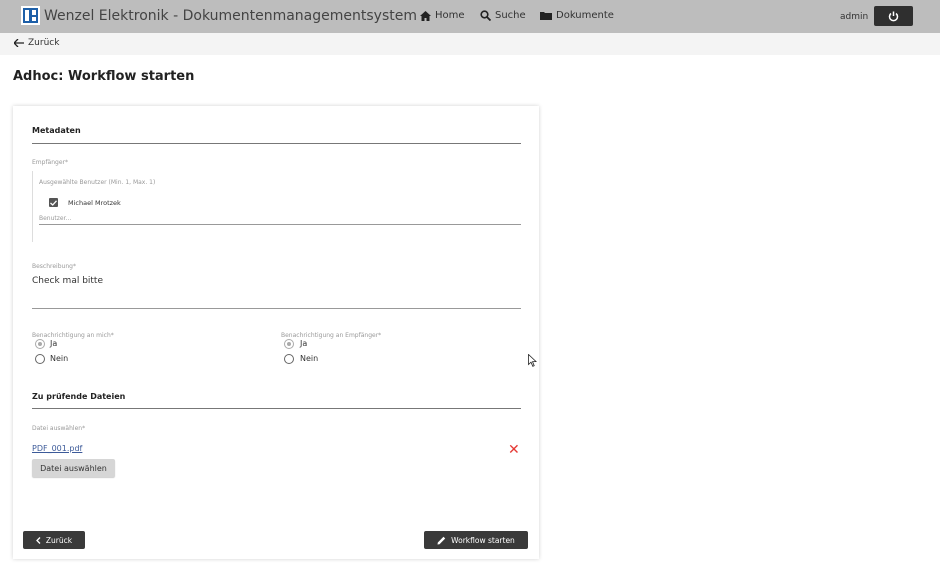 The width and height of the screenshot is (940, 563). I want to click on metadata-divider, so click(276, 143).